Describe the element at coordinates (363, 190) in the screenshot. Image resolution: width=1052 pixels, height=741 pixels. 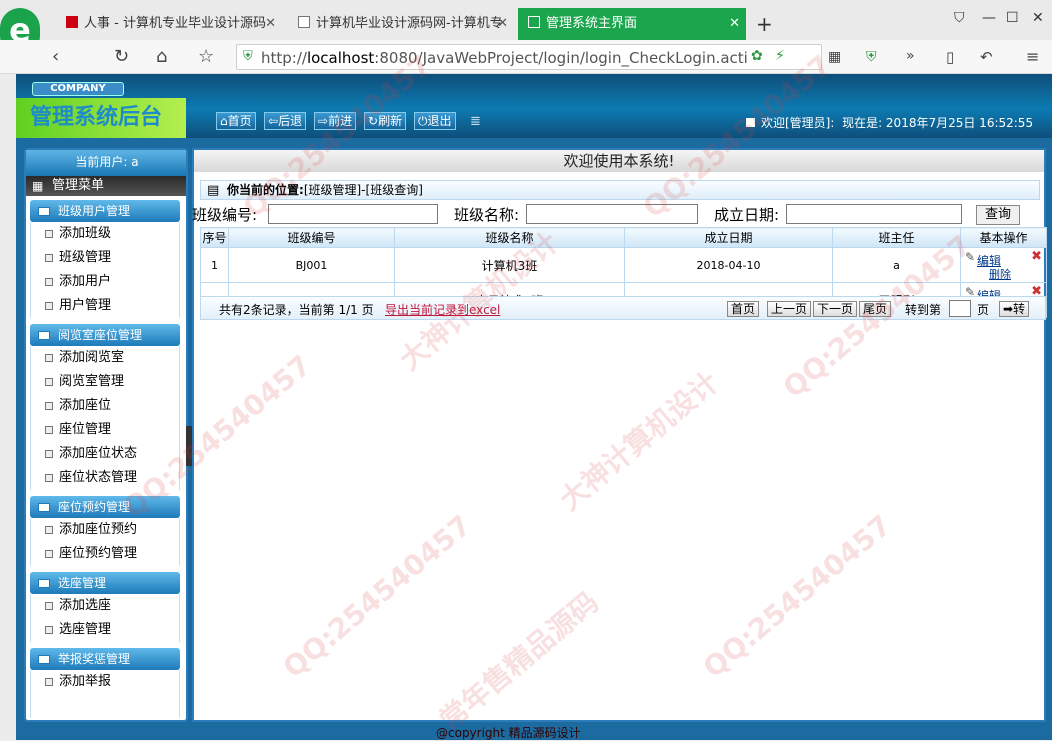
I see `position-value: [班级管理]-[班级查询]` at that location.